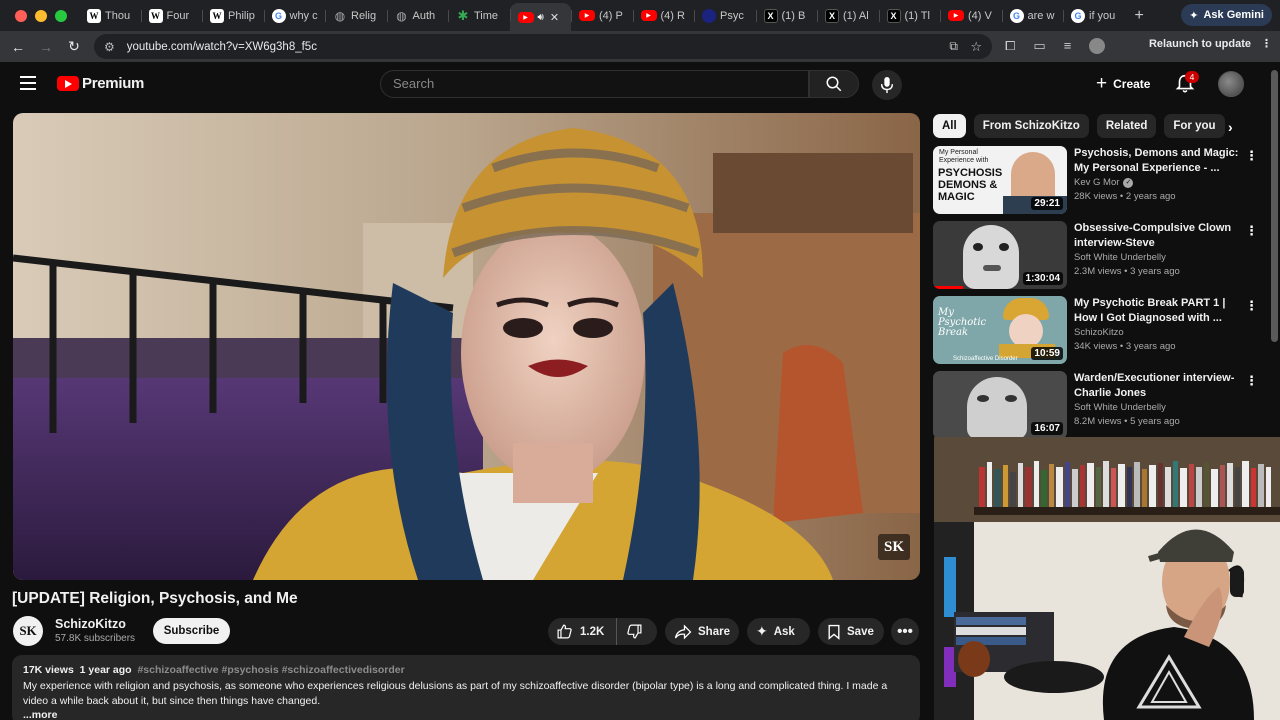  I want to click on browser-tab: ✱ Time, so click(479, 16).